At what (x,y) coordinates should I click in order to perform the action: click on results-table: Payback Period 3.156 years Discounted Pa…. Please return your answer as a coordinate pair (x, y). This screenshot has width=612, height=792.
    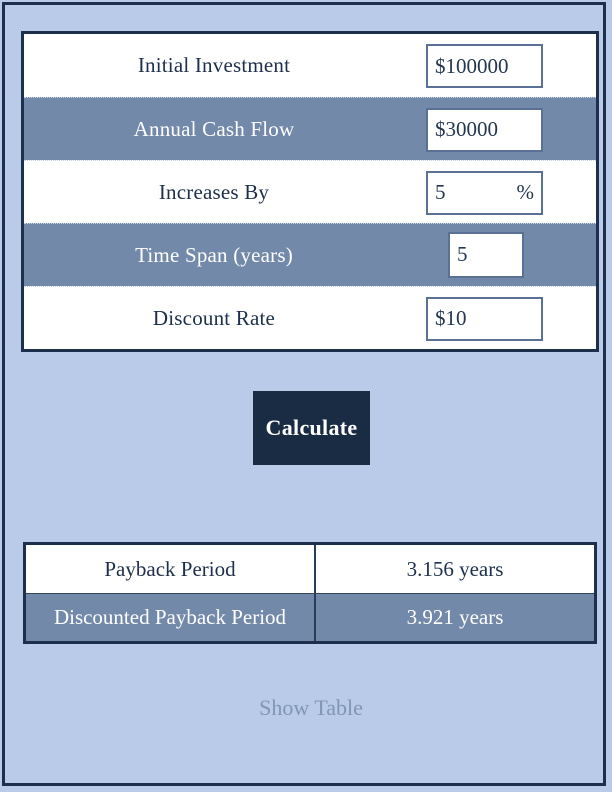
    Looking at the image, I should click on (310, 593).